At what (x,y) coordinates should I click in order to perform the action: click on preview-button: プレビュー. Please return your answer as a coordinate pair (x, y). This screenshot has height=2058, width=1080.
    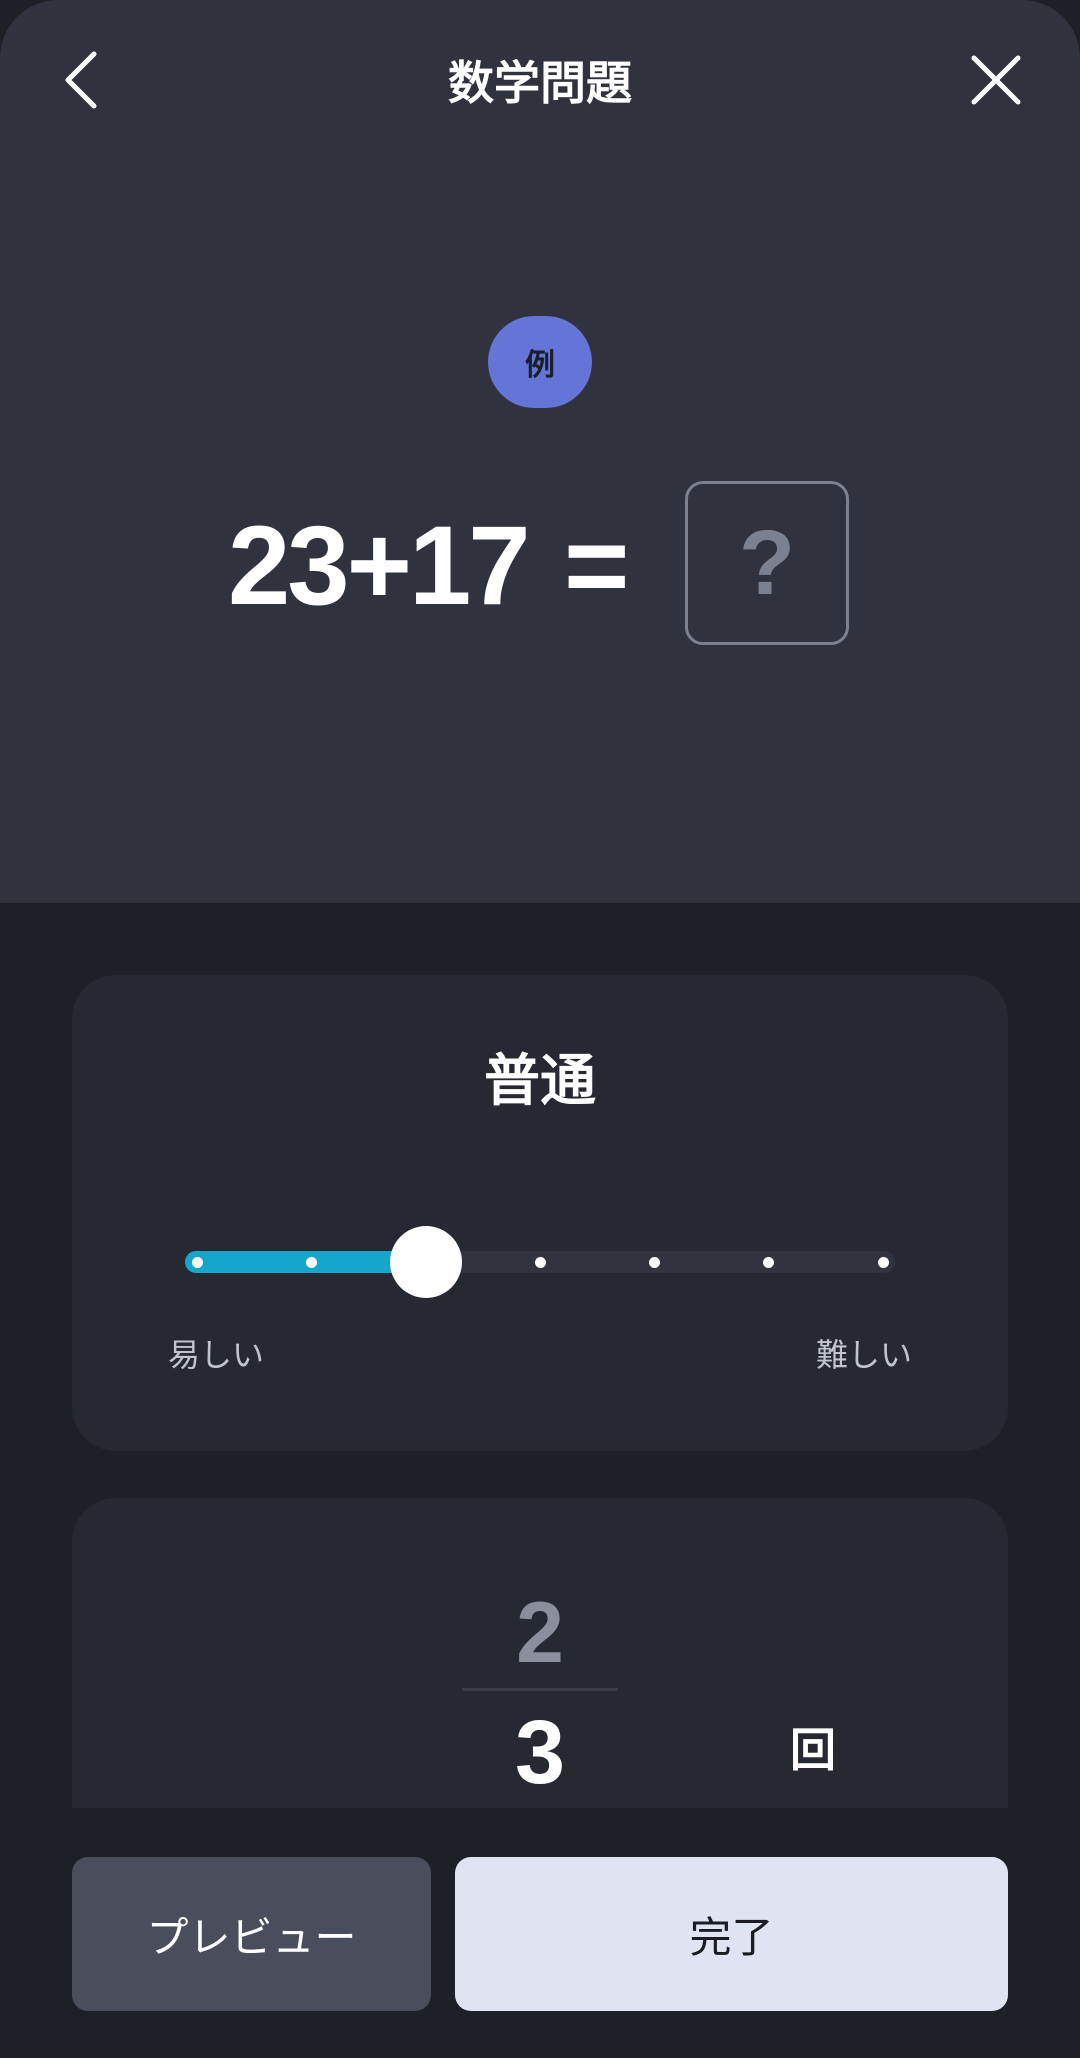
    Looking at the image, I should click on (251, 1934).